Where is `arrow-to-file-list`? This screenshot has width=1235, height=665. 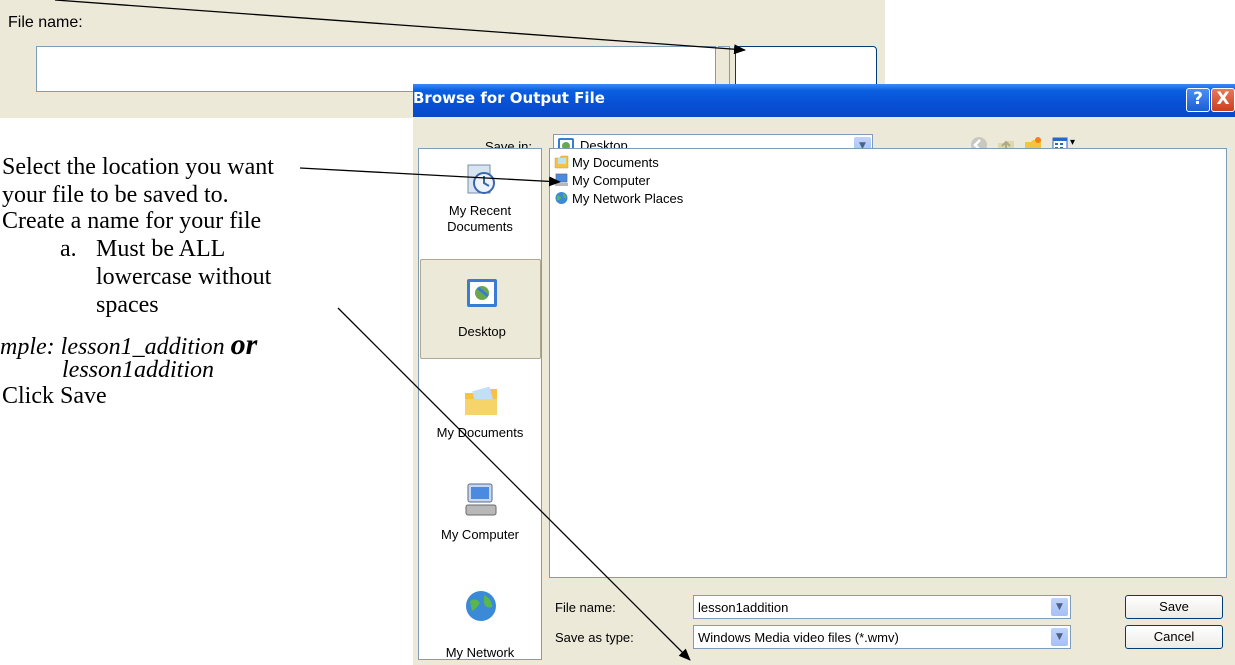 arrow-to-file-list is located at coordinates (430, 177).